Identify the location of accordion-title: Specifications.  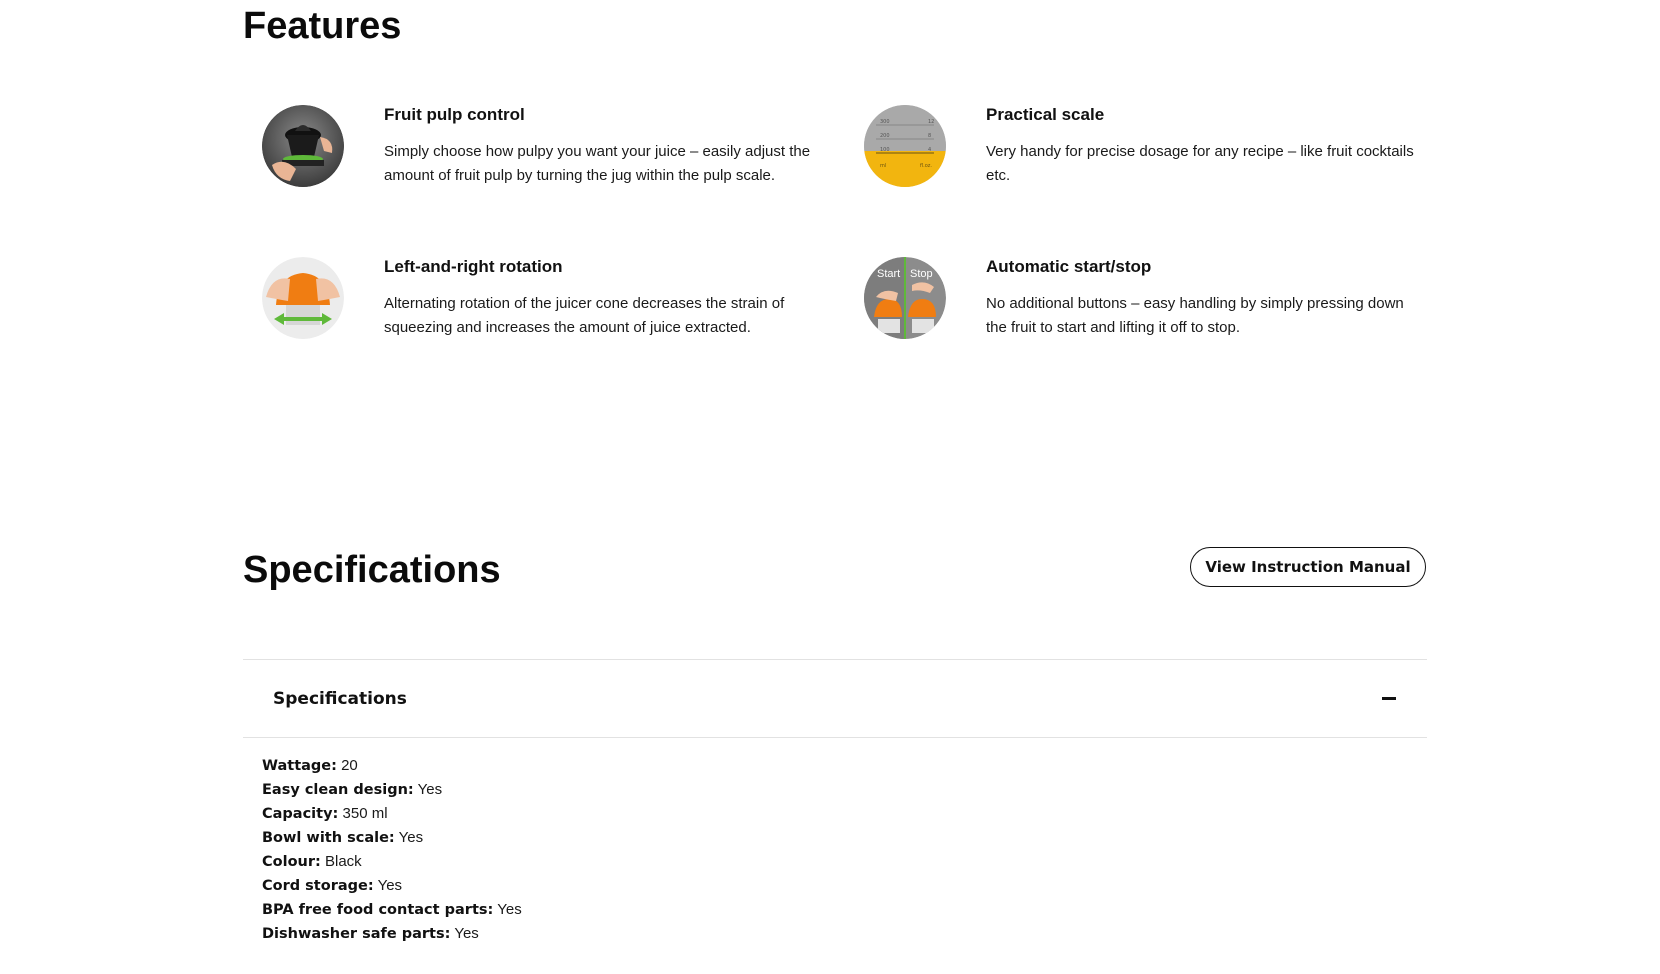
(340, 698).